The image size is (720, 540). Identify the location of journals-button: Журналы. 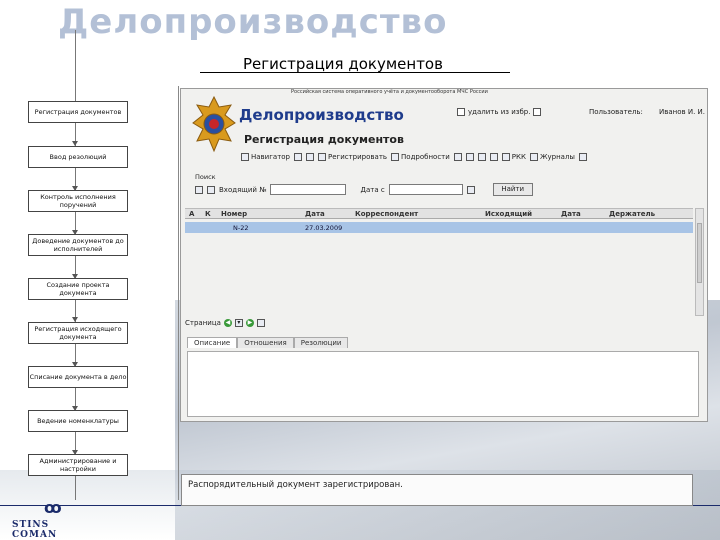
(552, 157).